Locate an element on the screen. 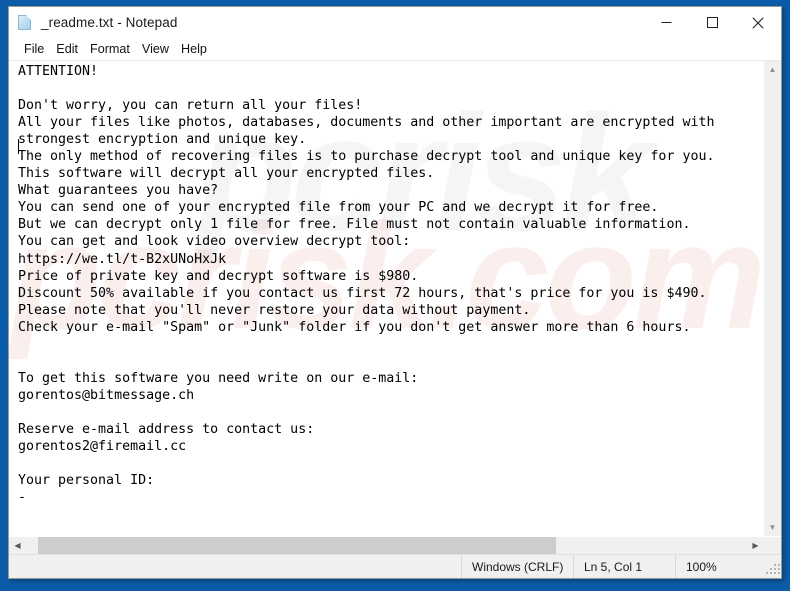 This screenshot has width=790, height=591. menu-item-file: File is located at coordinates (34, 49).